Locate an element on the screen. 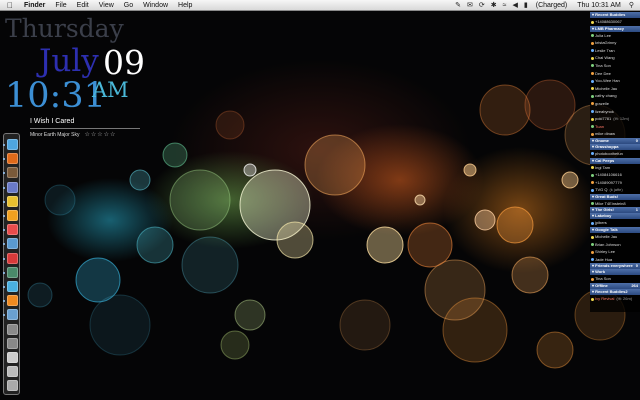  buddy-row: photoboothefun is located at coordinates (615, 154).